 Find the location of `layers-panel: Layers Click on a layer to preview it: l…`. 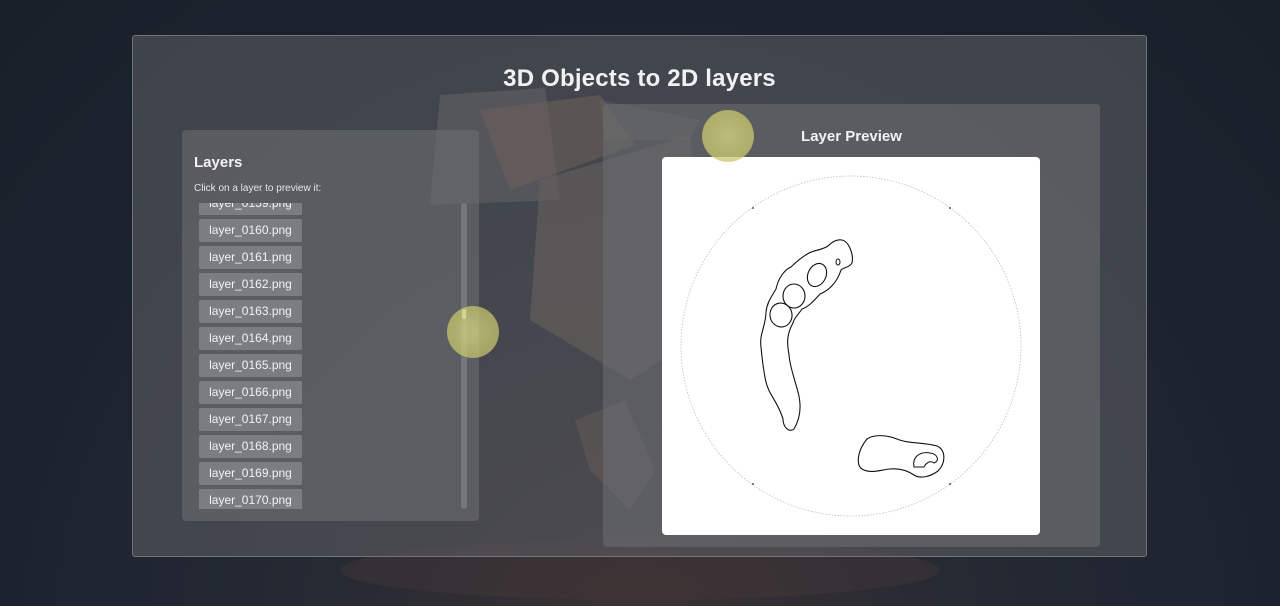

layers-panel: Layers Click on a layer to preview it: l… is located at coordinates (330, 325).